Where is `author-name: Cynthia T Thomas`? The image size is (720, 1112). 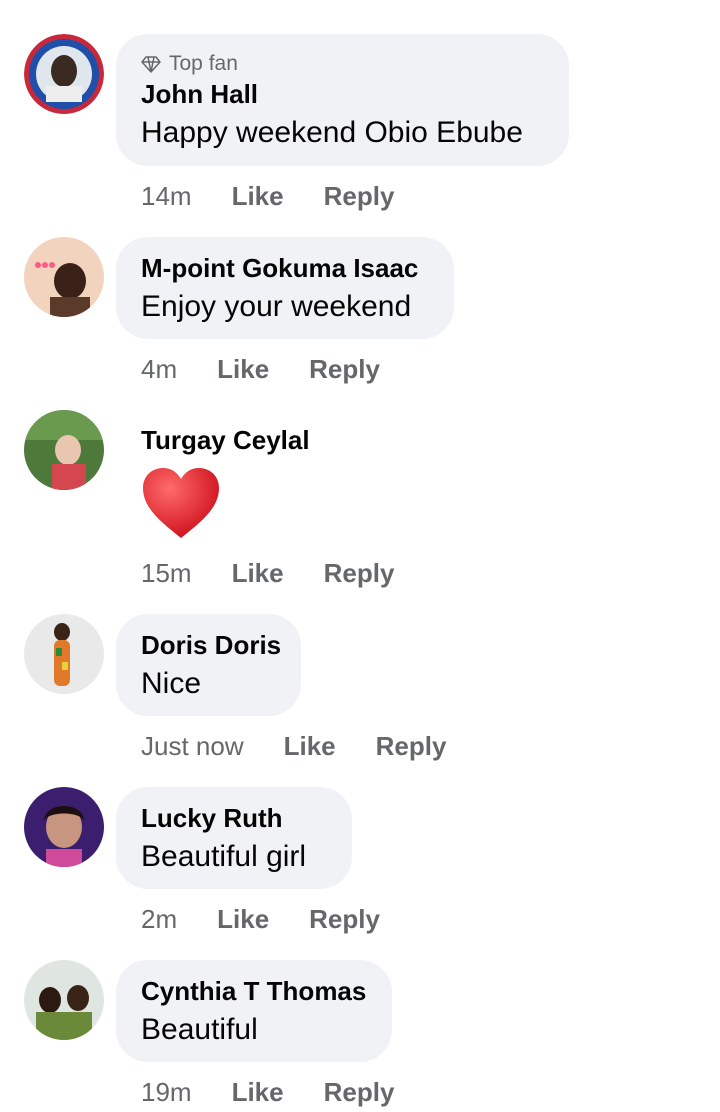 author-name: Cynthia T Thomas is located at coordinates (254, 991).